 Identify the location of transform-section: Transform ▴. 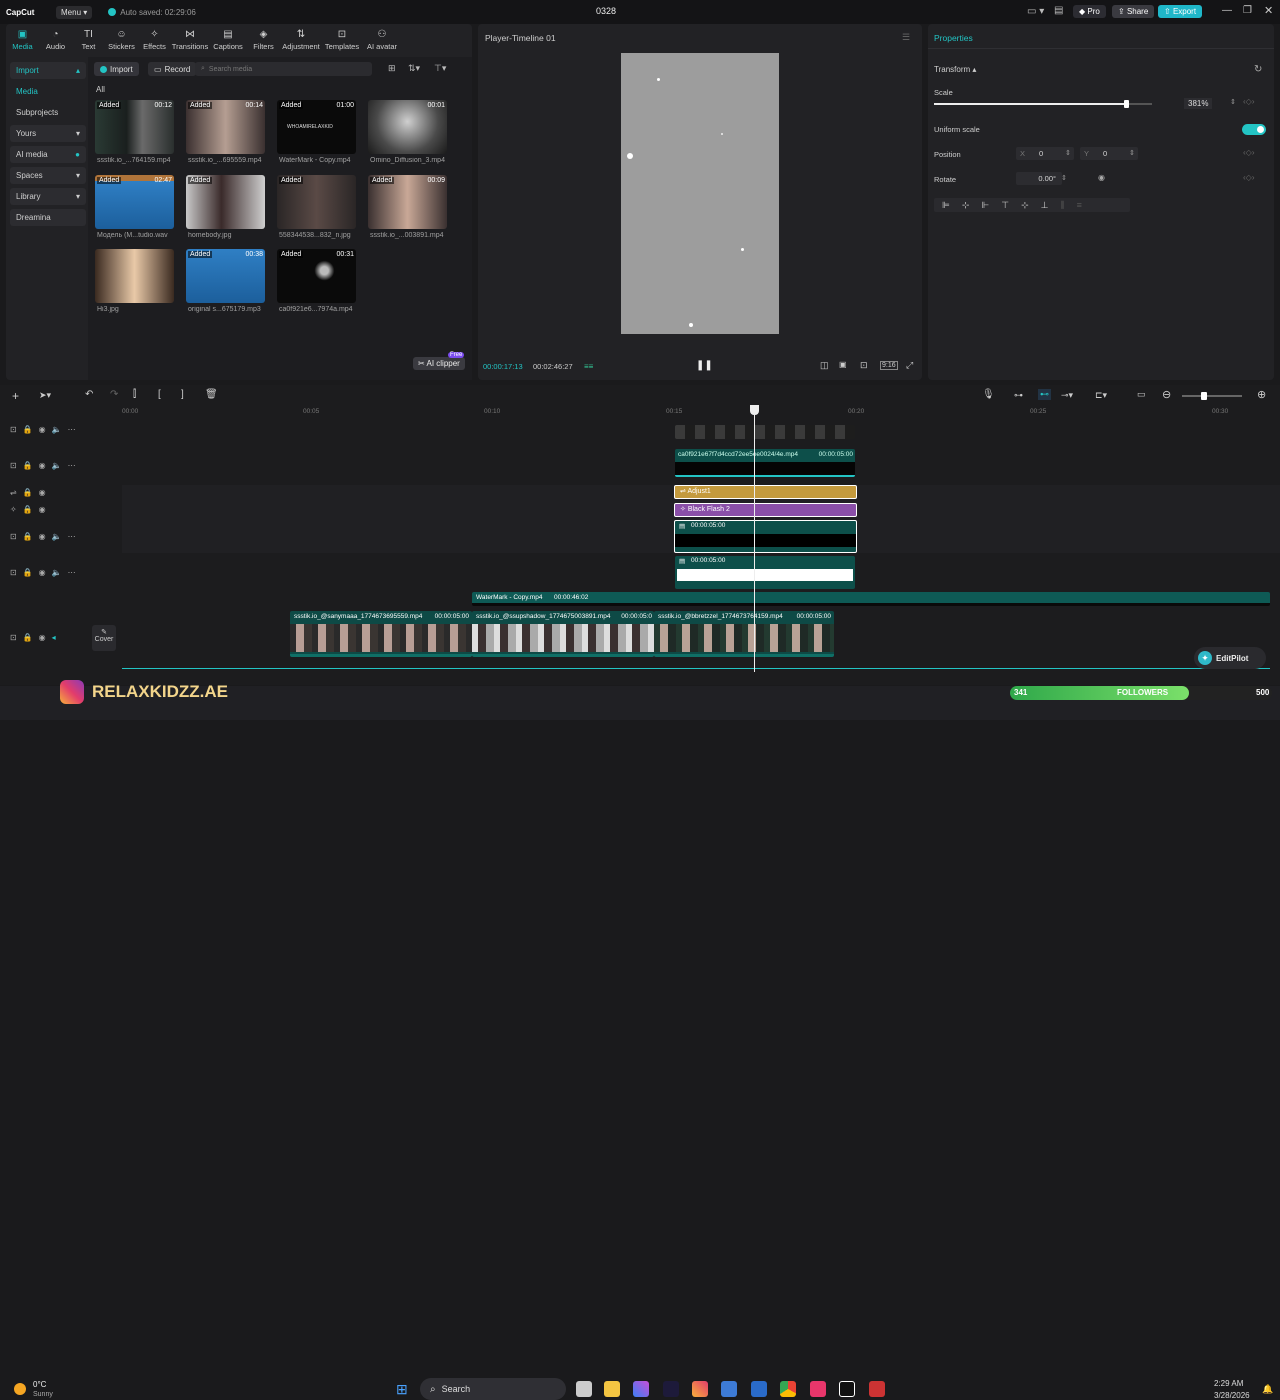
(955, 69).